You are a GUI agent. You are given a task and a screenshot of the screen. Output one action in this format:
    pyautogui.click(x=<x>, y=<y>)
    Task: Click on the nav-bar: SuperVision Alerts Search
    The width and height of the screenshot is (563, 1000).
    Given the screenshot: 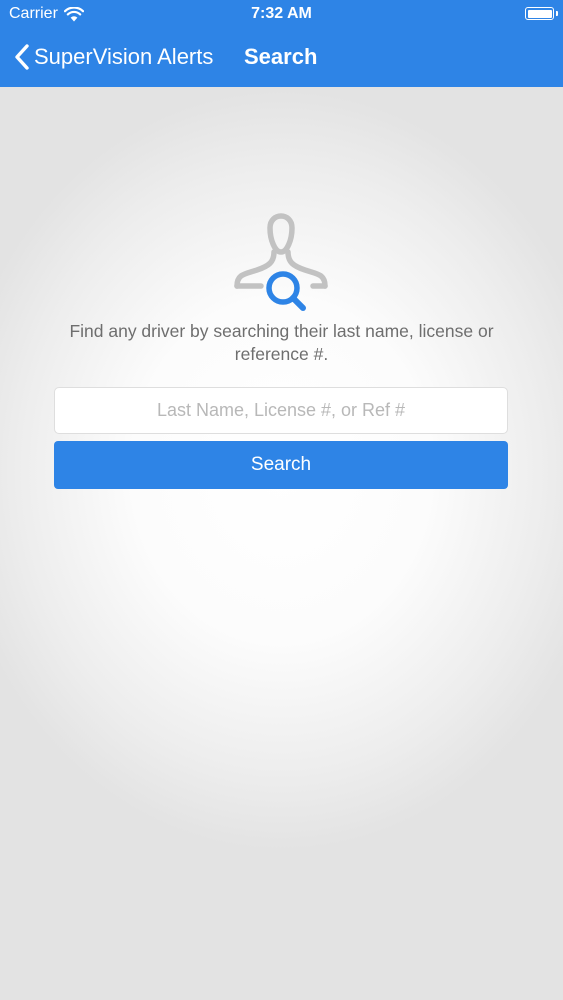 What is the action you would take?
    pyautogui.click(x=281, y=58)
    